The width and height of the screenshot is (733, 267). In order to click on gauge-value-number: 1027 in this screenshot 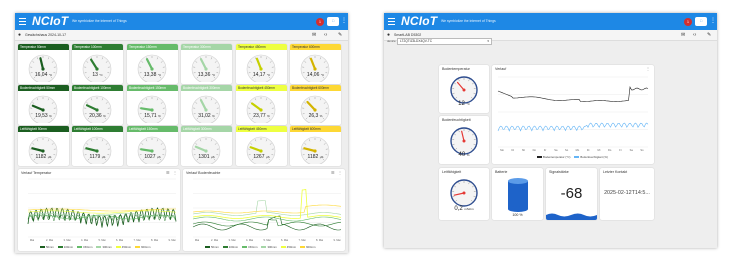, I will do `click(150, 157)`.